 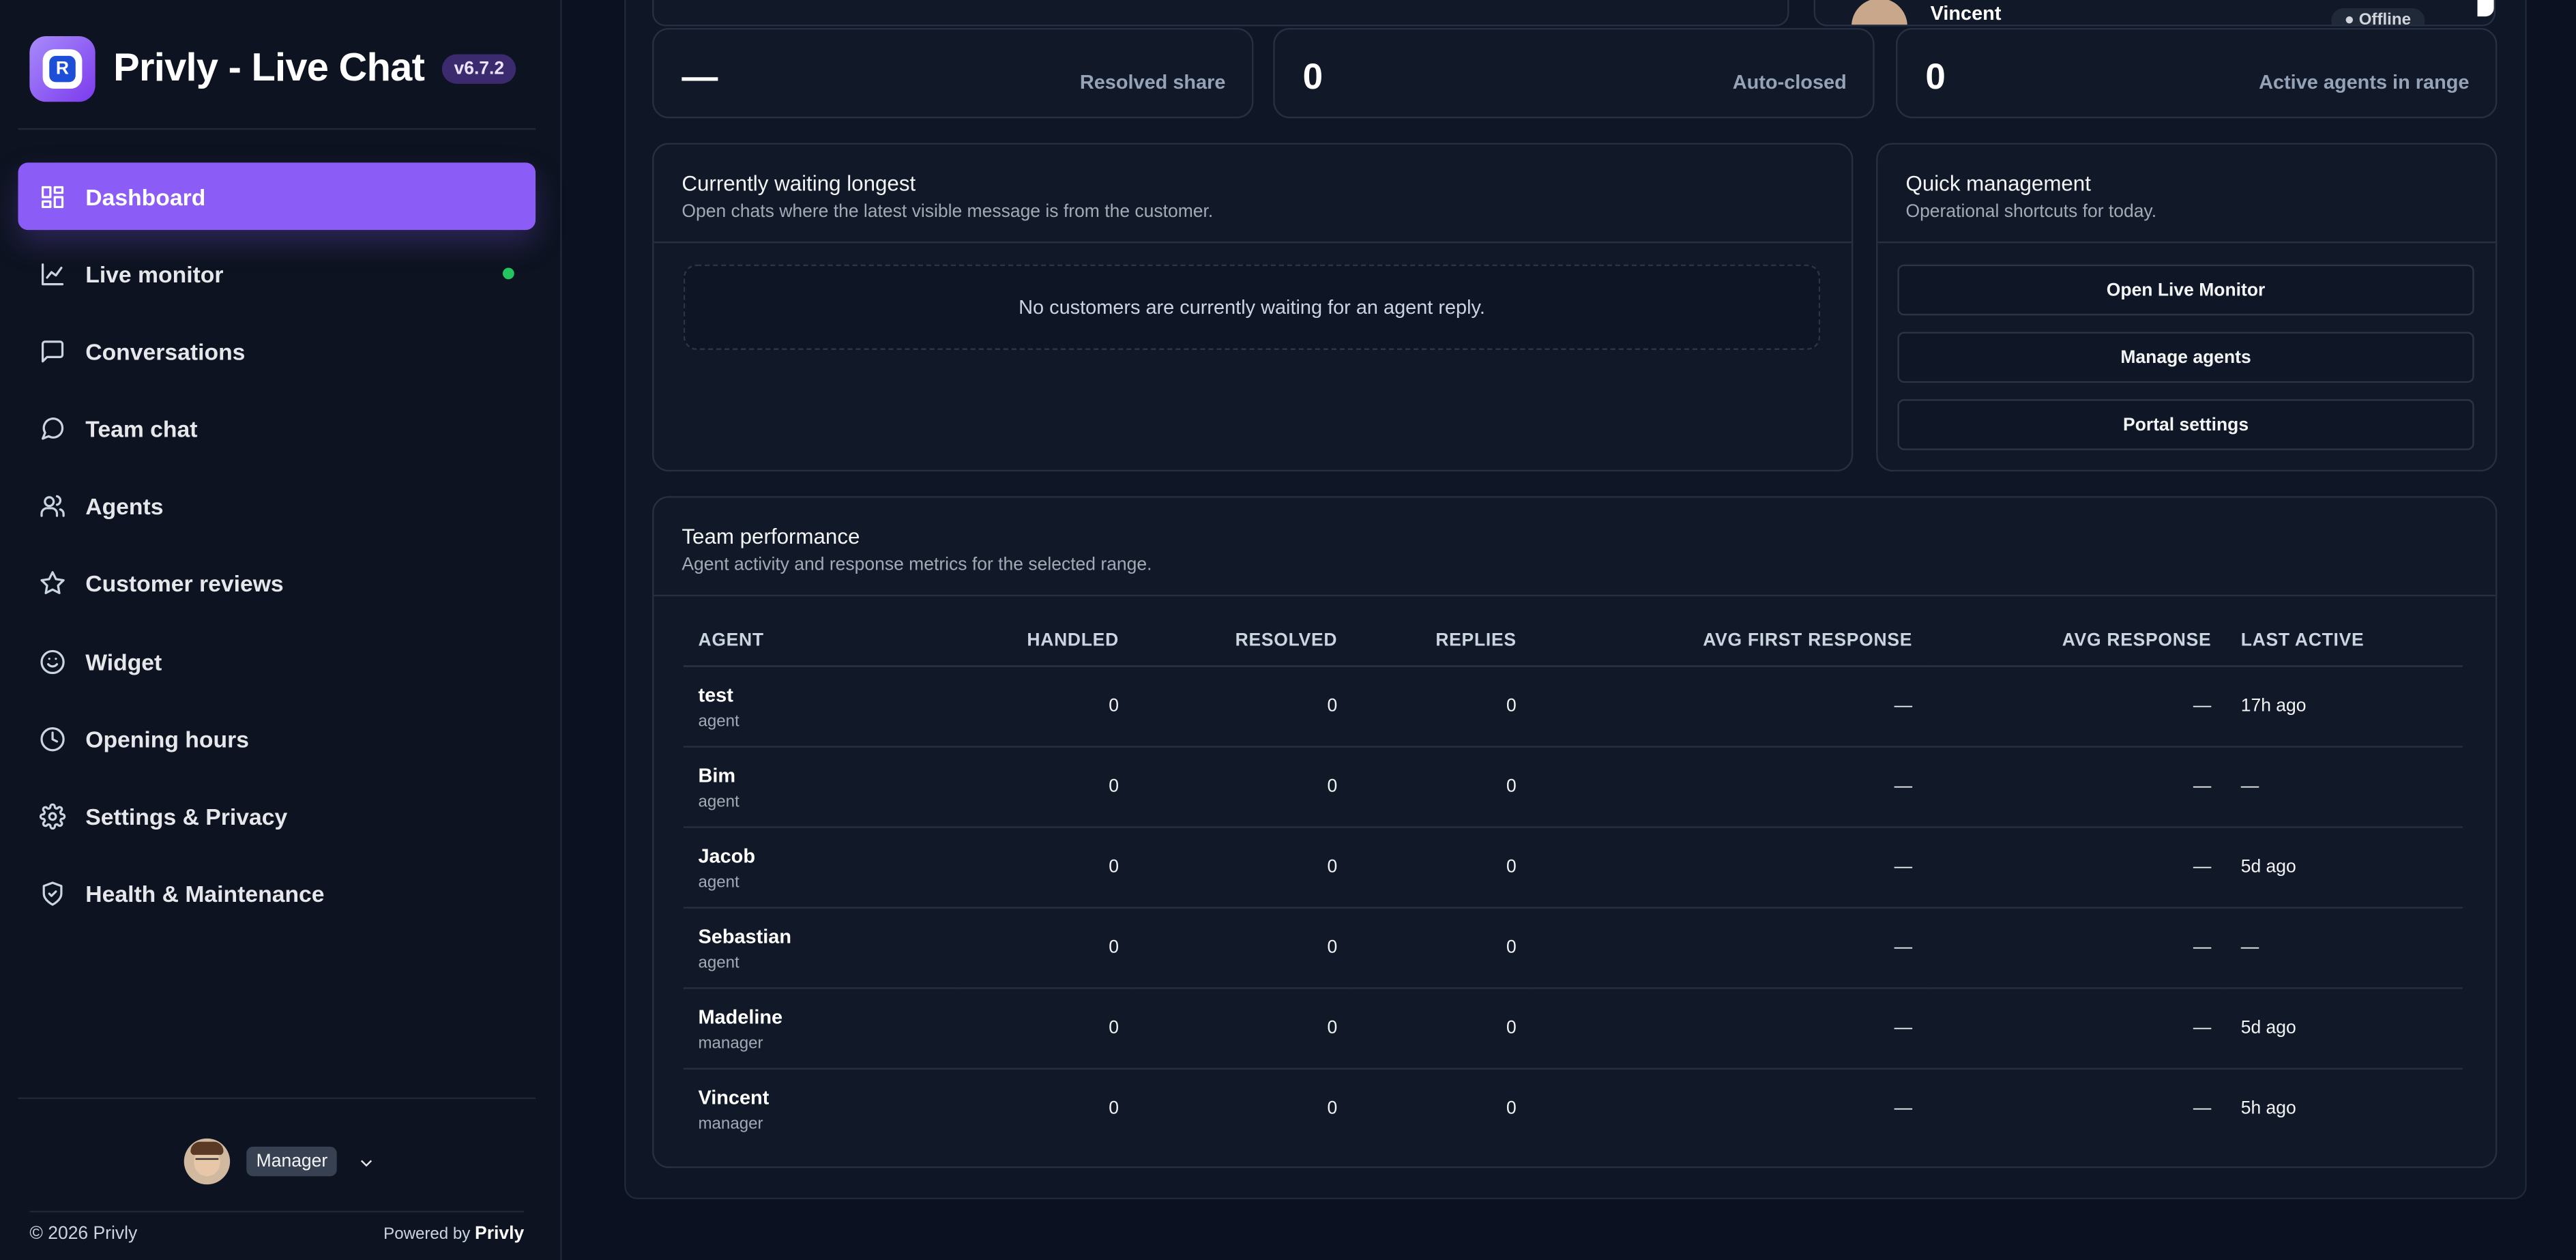 I want to click on table-row: test agent 0 0 0— —17h ago, so click(x=1573, y=707).